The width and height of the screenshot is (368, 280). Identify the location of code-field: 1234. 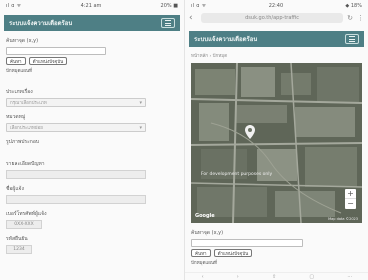
(19, 249).